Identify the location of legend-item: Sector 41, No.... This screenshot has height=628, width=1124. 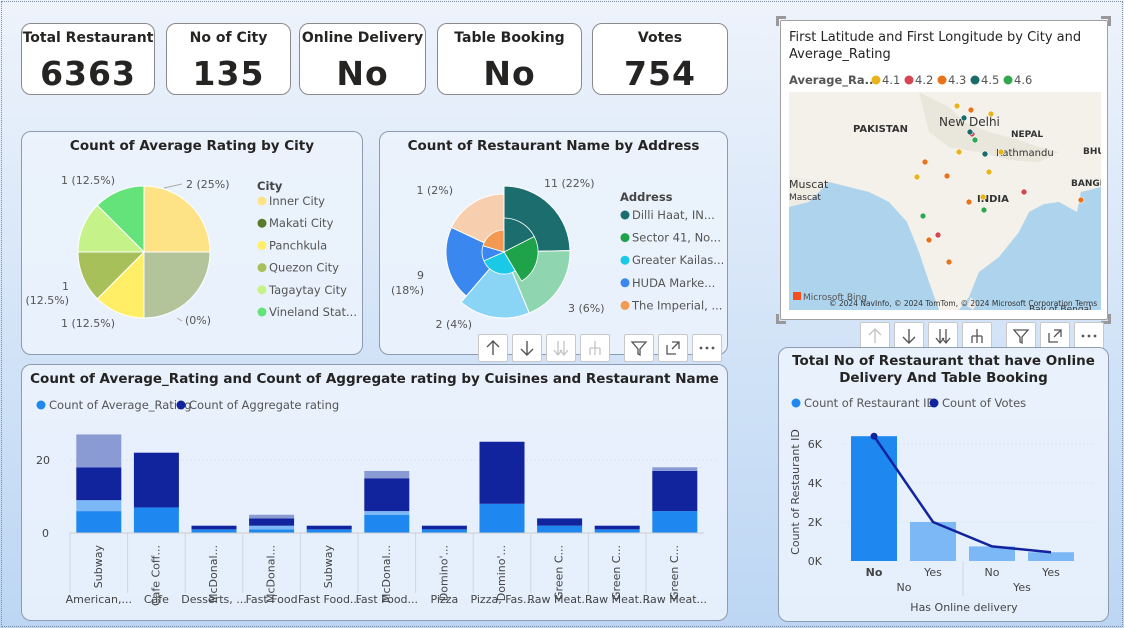
(676, 238).